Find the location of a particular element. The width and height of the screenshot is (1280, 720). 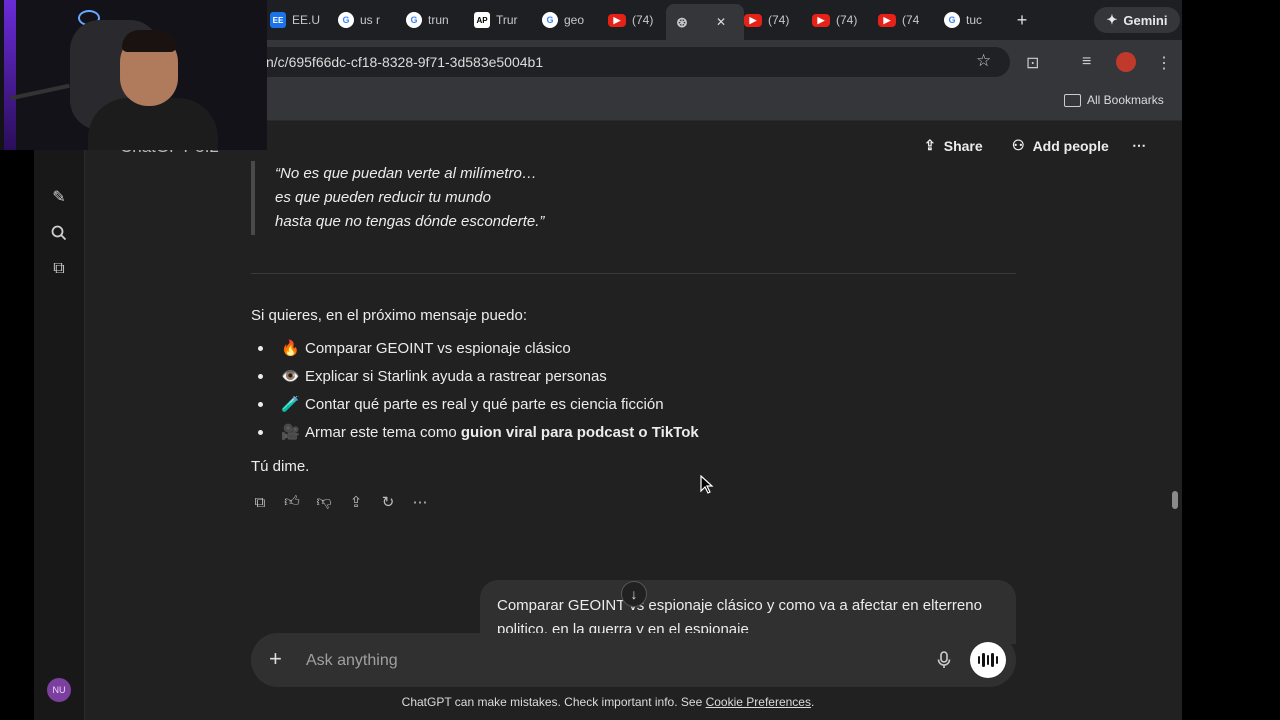

scroll-down-icon: ↓ is located at coordinates (634, 594).